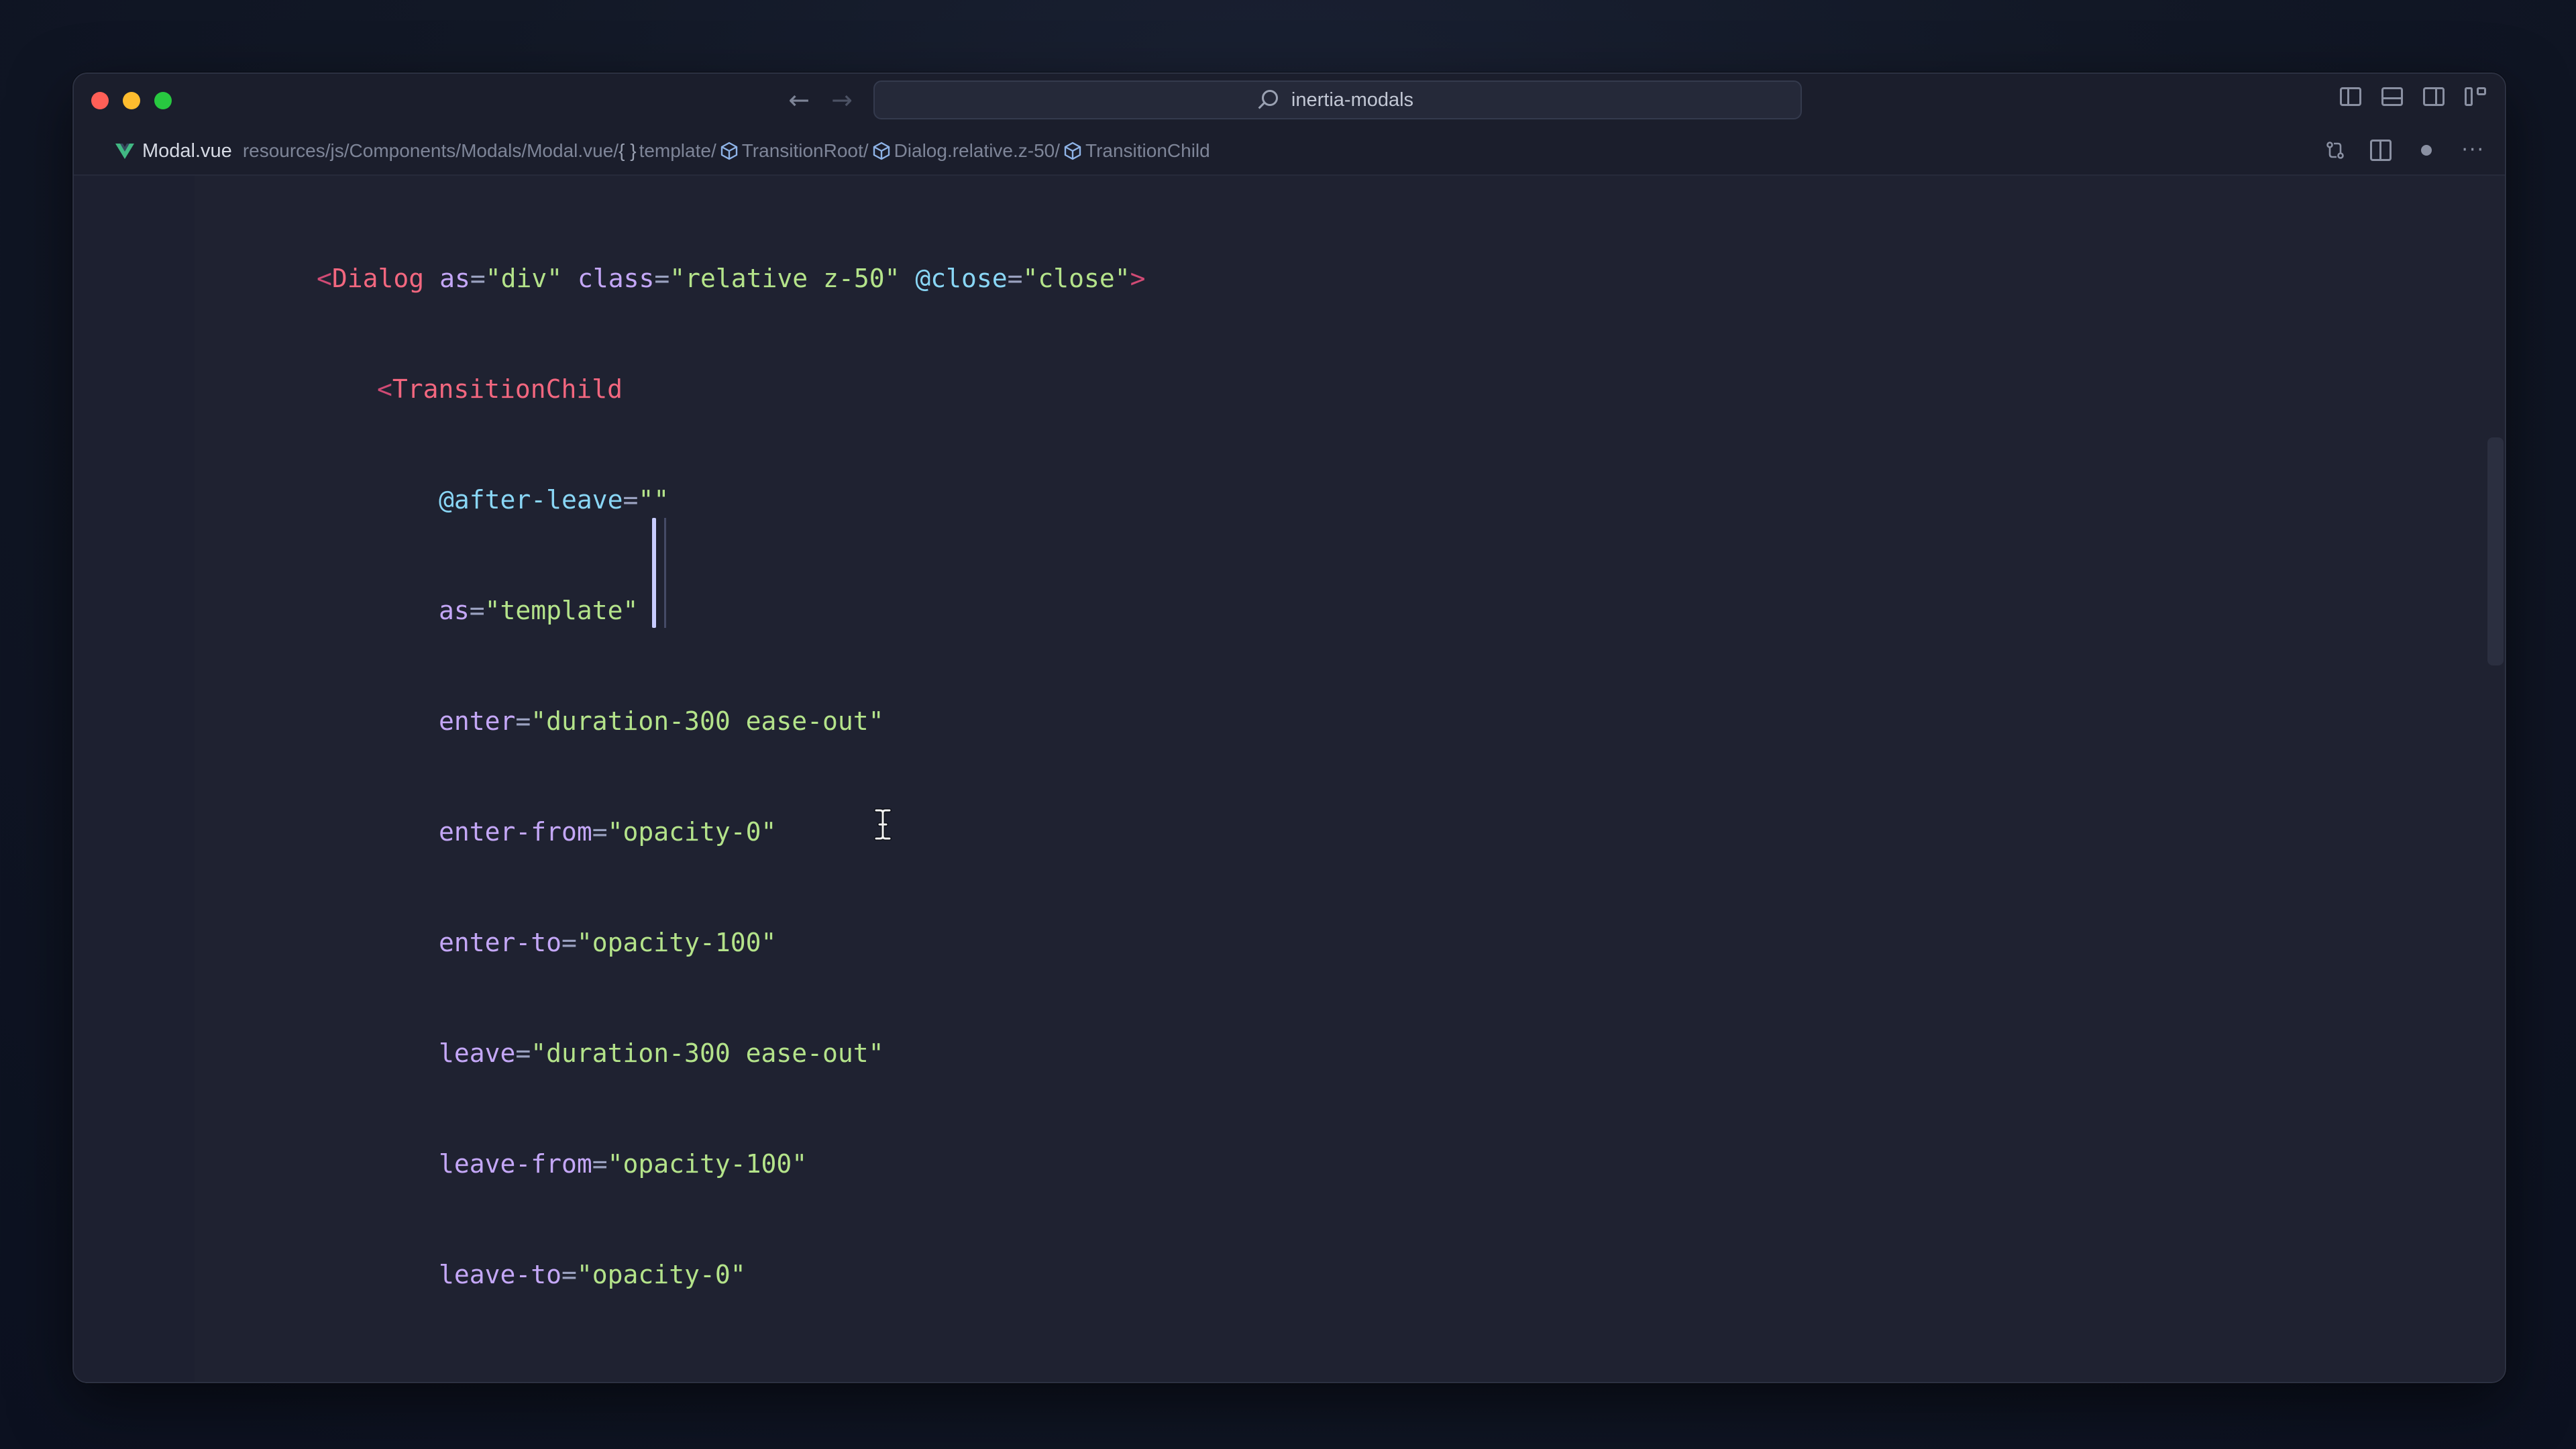 This screenshot has width=2576, height=1449. I want to click on event-name: @close, so click(961, 278).